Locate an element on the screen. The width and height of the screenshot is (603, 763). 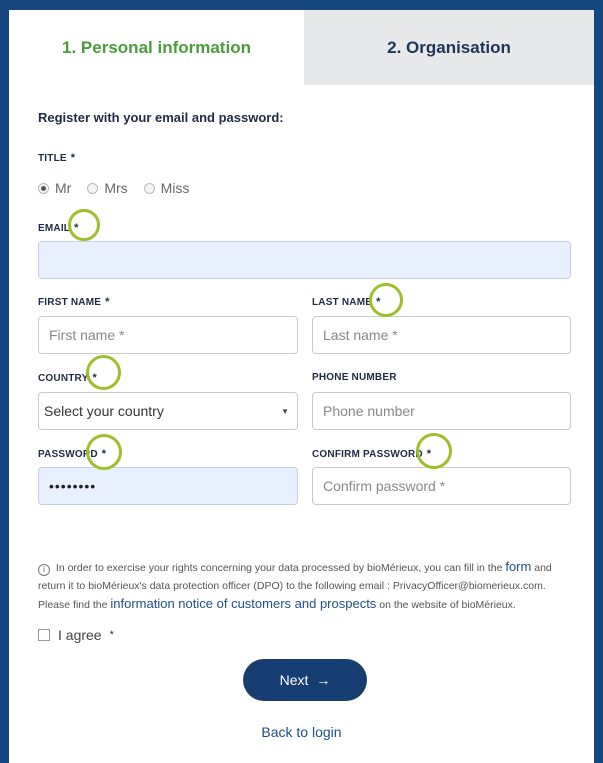
first-name-label: FIRST NAME * is located at coordinates (74, 302).